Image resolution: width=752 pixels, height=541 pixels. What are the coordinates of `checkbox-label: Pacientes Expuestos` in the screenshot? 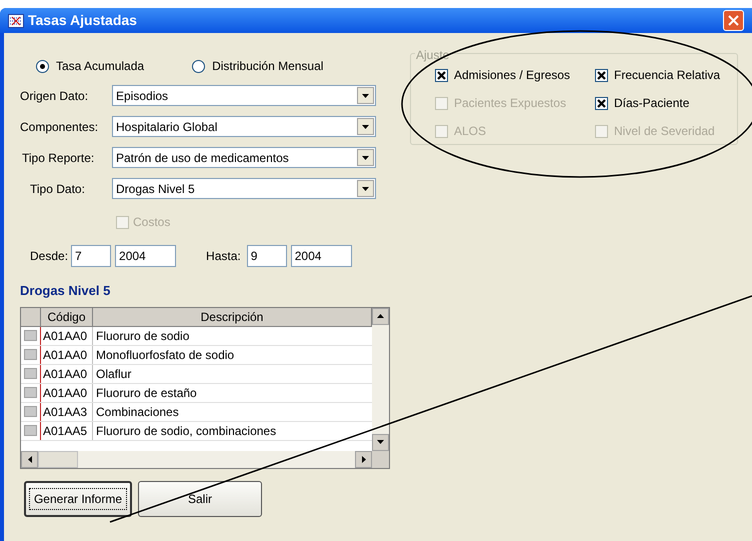 It's located at (510, 103).